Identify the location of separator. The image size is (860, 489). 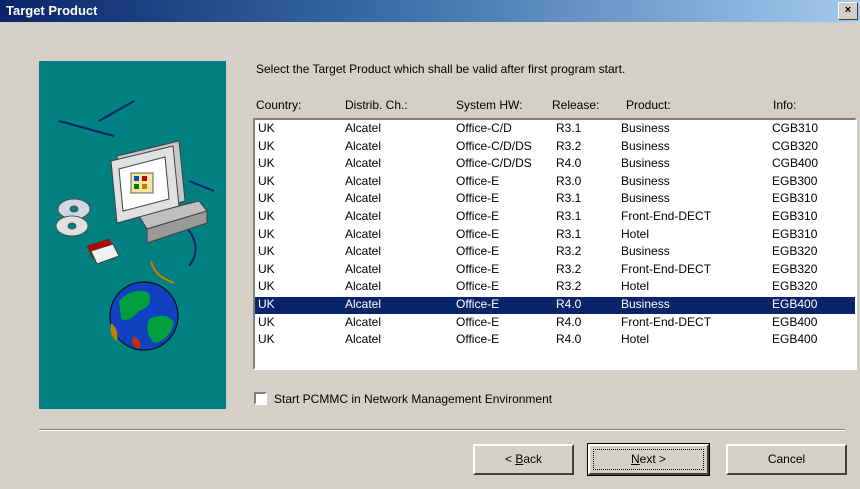
(442, 430).